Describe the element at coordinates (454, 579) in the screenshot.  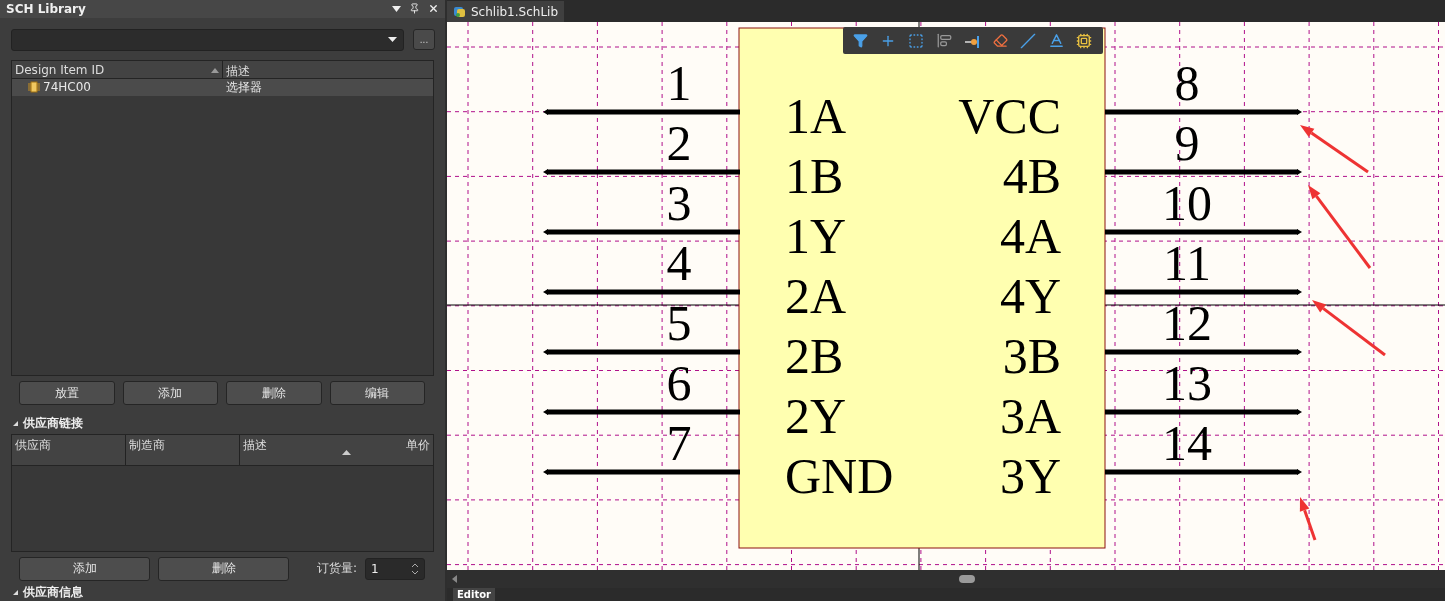
I see `scroll-left-icon` at that location.